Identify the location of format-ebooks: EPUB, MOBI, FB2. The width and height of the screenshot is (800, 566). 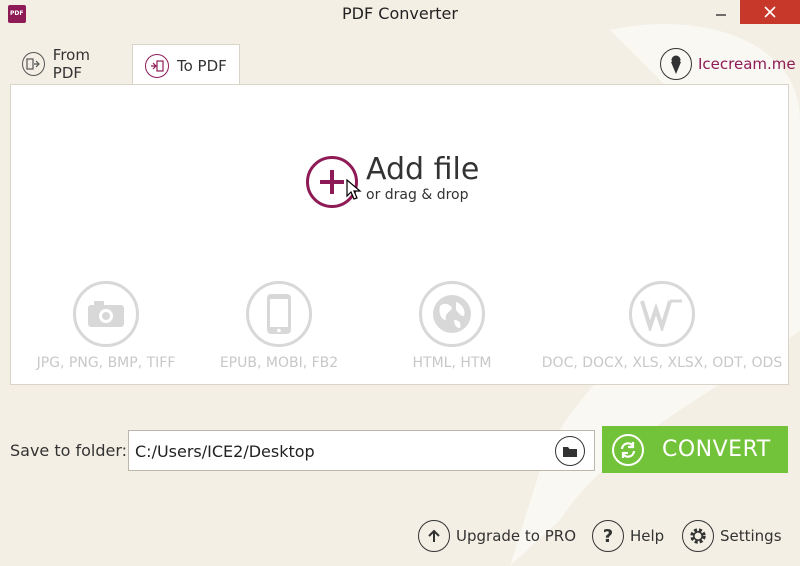
(279, 326).